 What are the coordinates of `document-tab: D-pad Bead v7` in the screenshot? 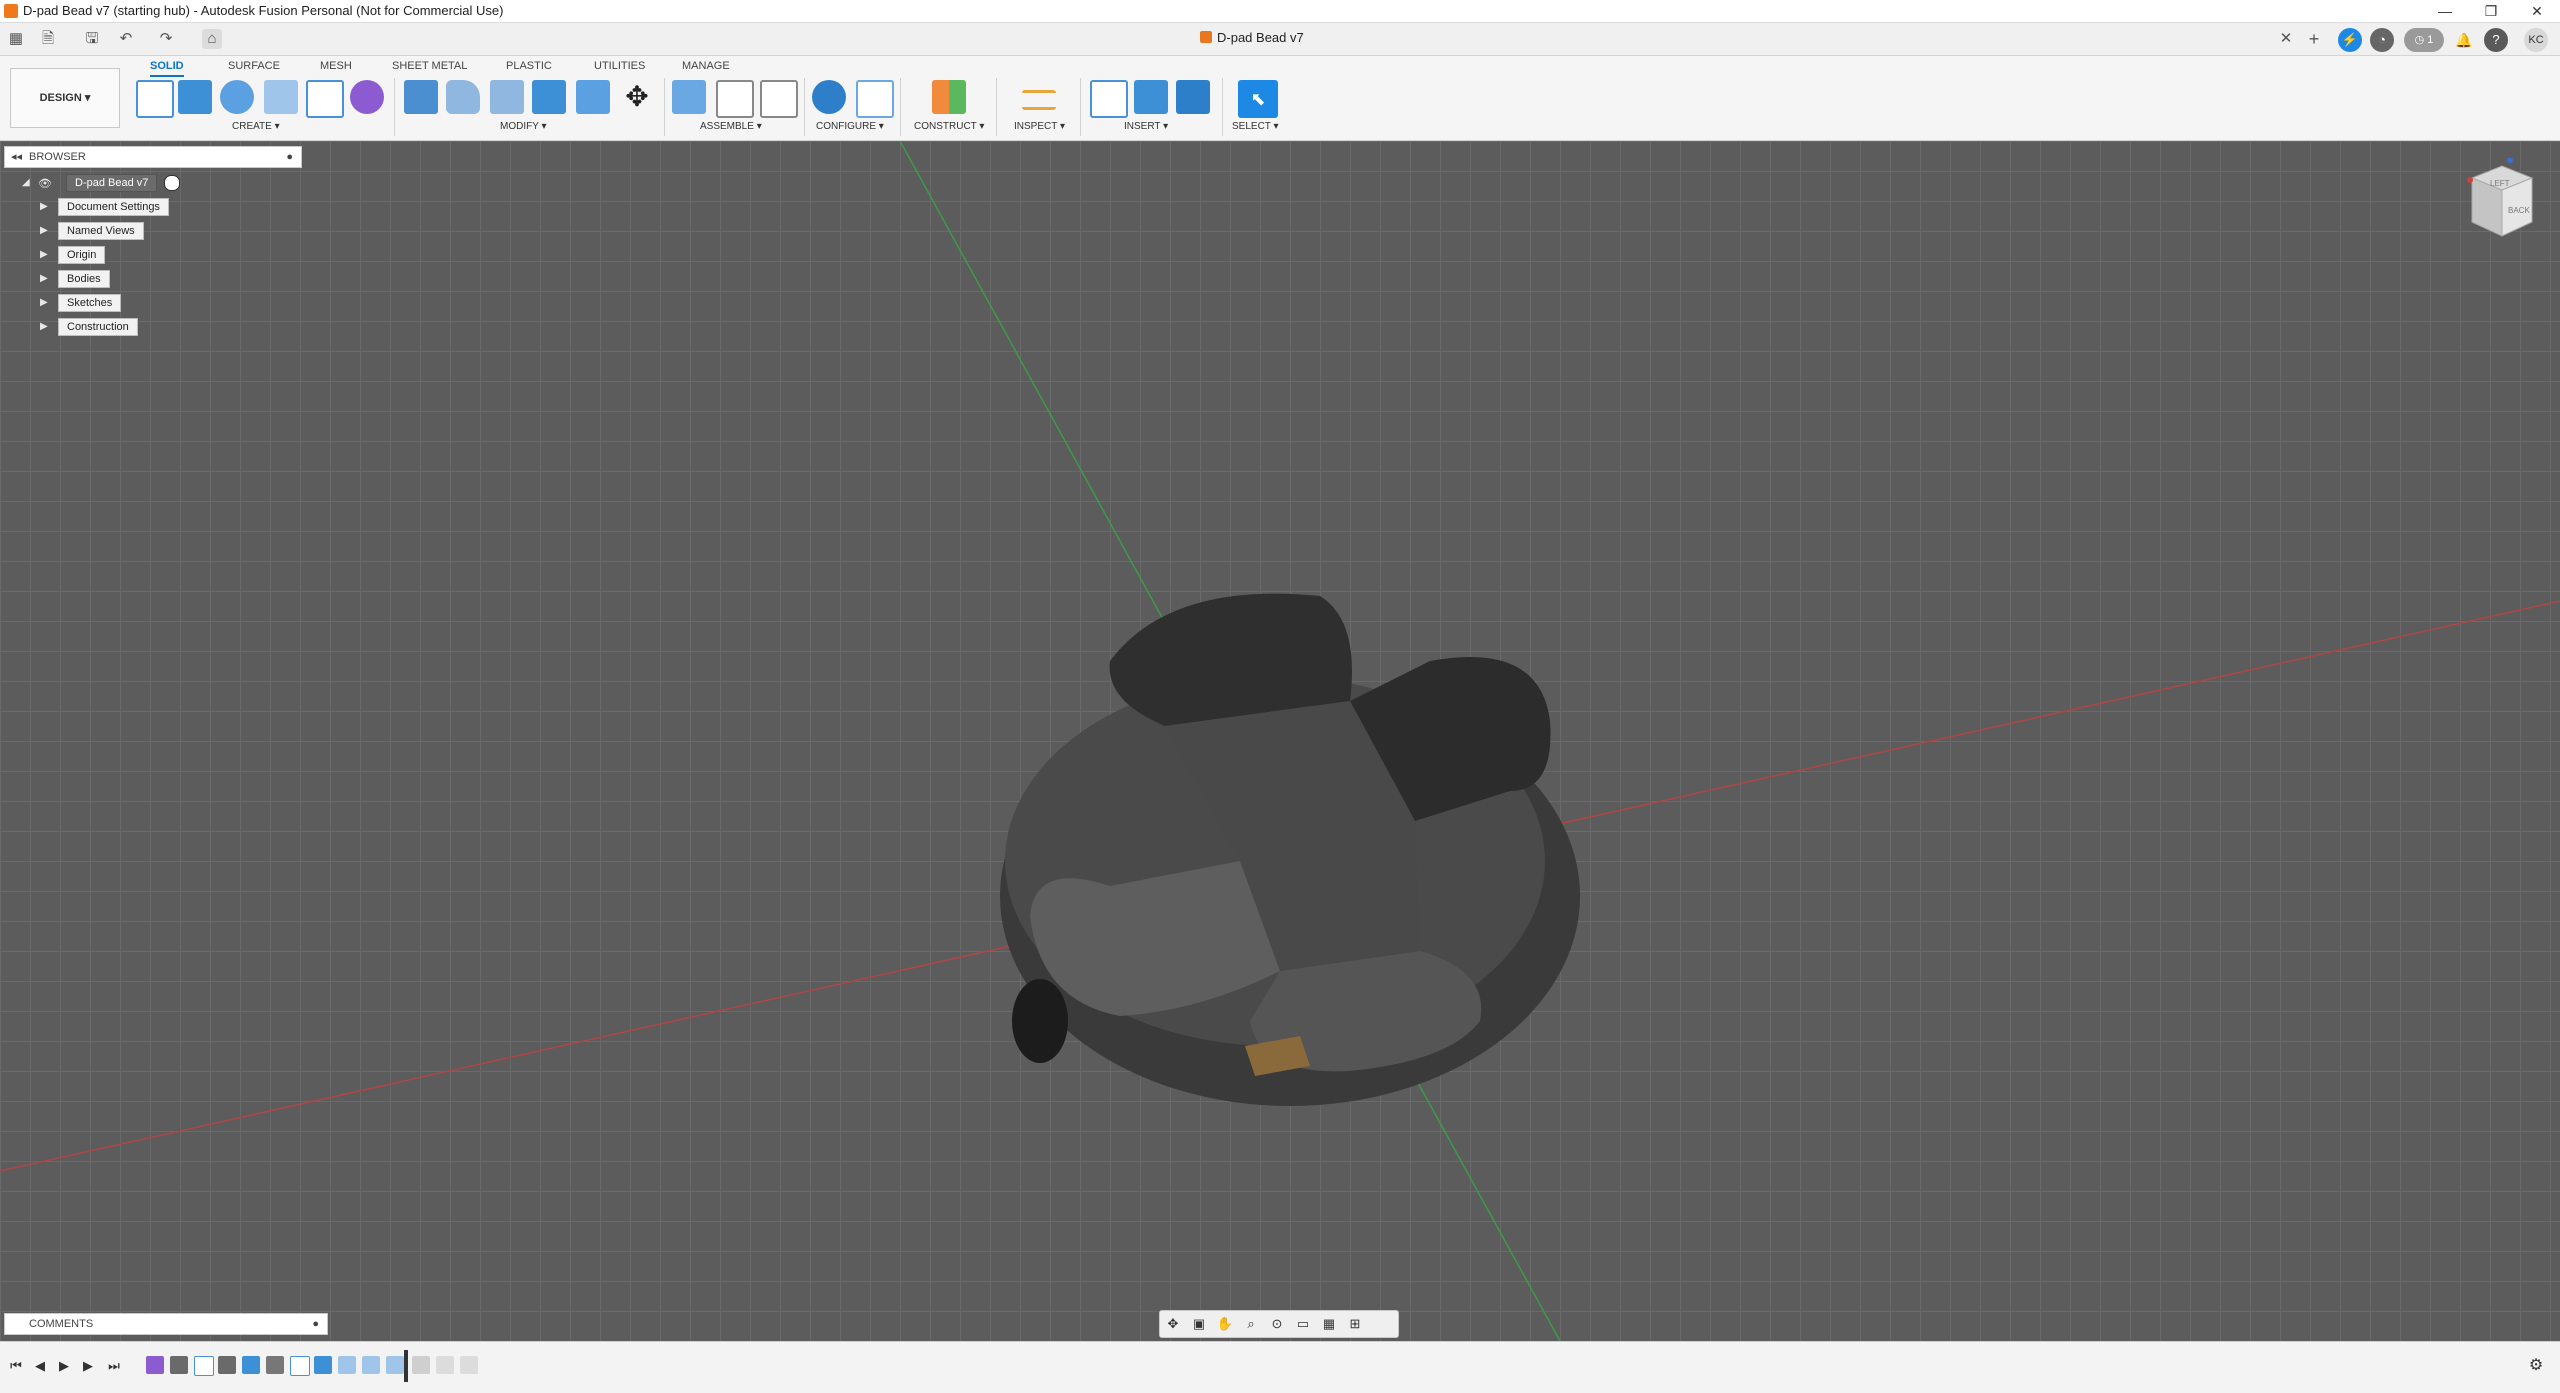 It's located at (1252, 37).